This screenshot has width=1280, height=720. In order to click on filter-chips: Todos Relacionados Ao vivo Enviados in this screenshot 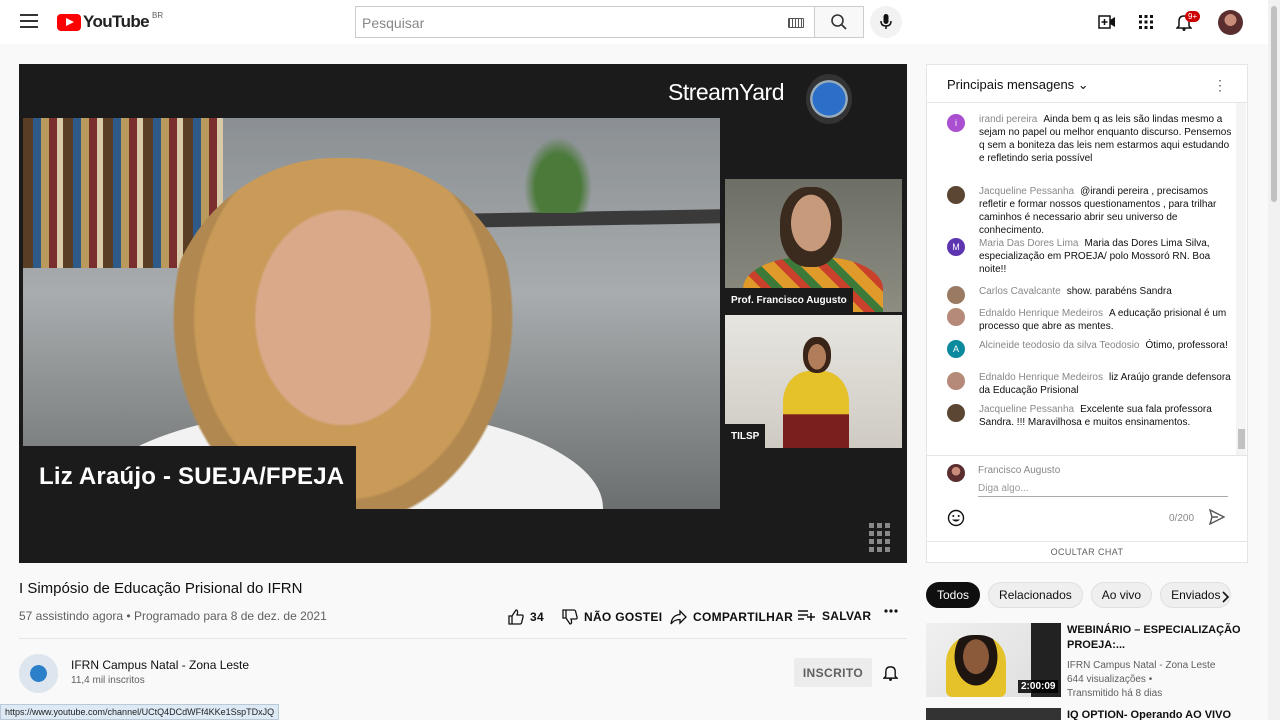, I will do `click(1082, 595)`.